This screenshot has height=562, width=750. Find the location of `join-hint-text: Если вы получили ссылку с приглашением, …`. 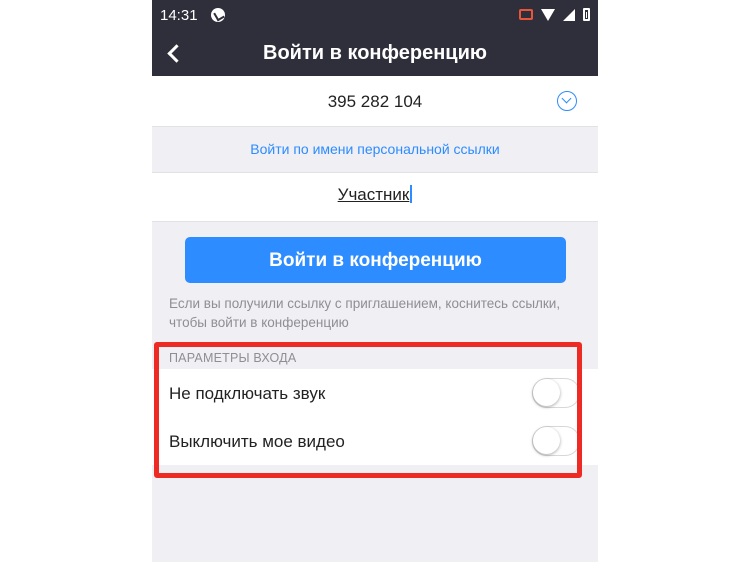

join-hint-text: Если вы получили ссылку с приглашением, … is located at coordinates (365, 313).